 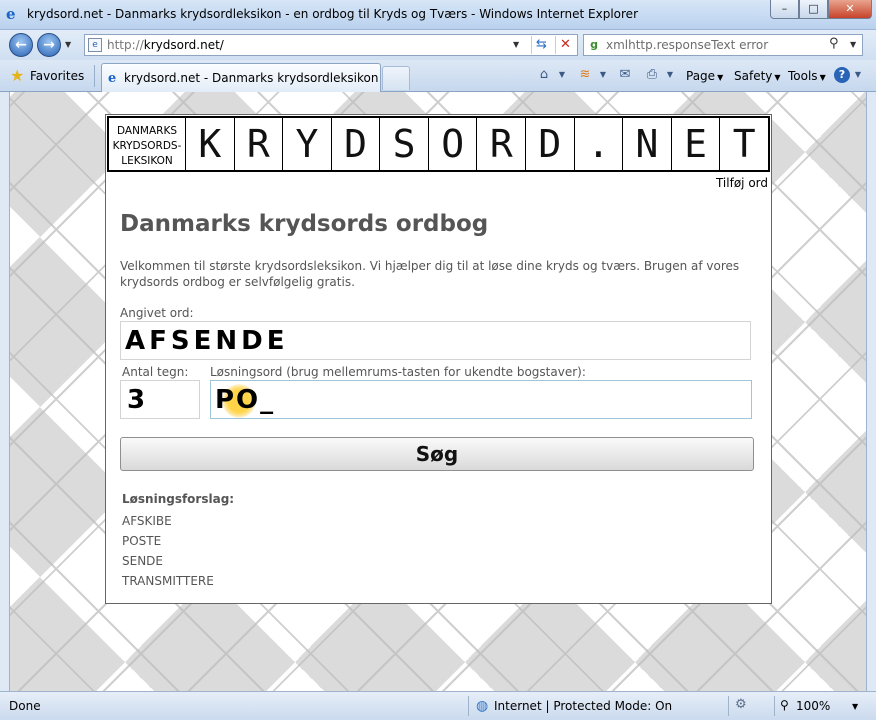 What do you see at coordinates (541, 45) in the screenshot?
I see `refresh-icon: ⇆` at bounding box center [541, 45].